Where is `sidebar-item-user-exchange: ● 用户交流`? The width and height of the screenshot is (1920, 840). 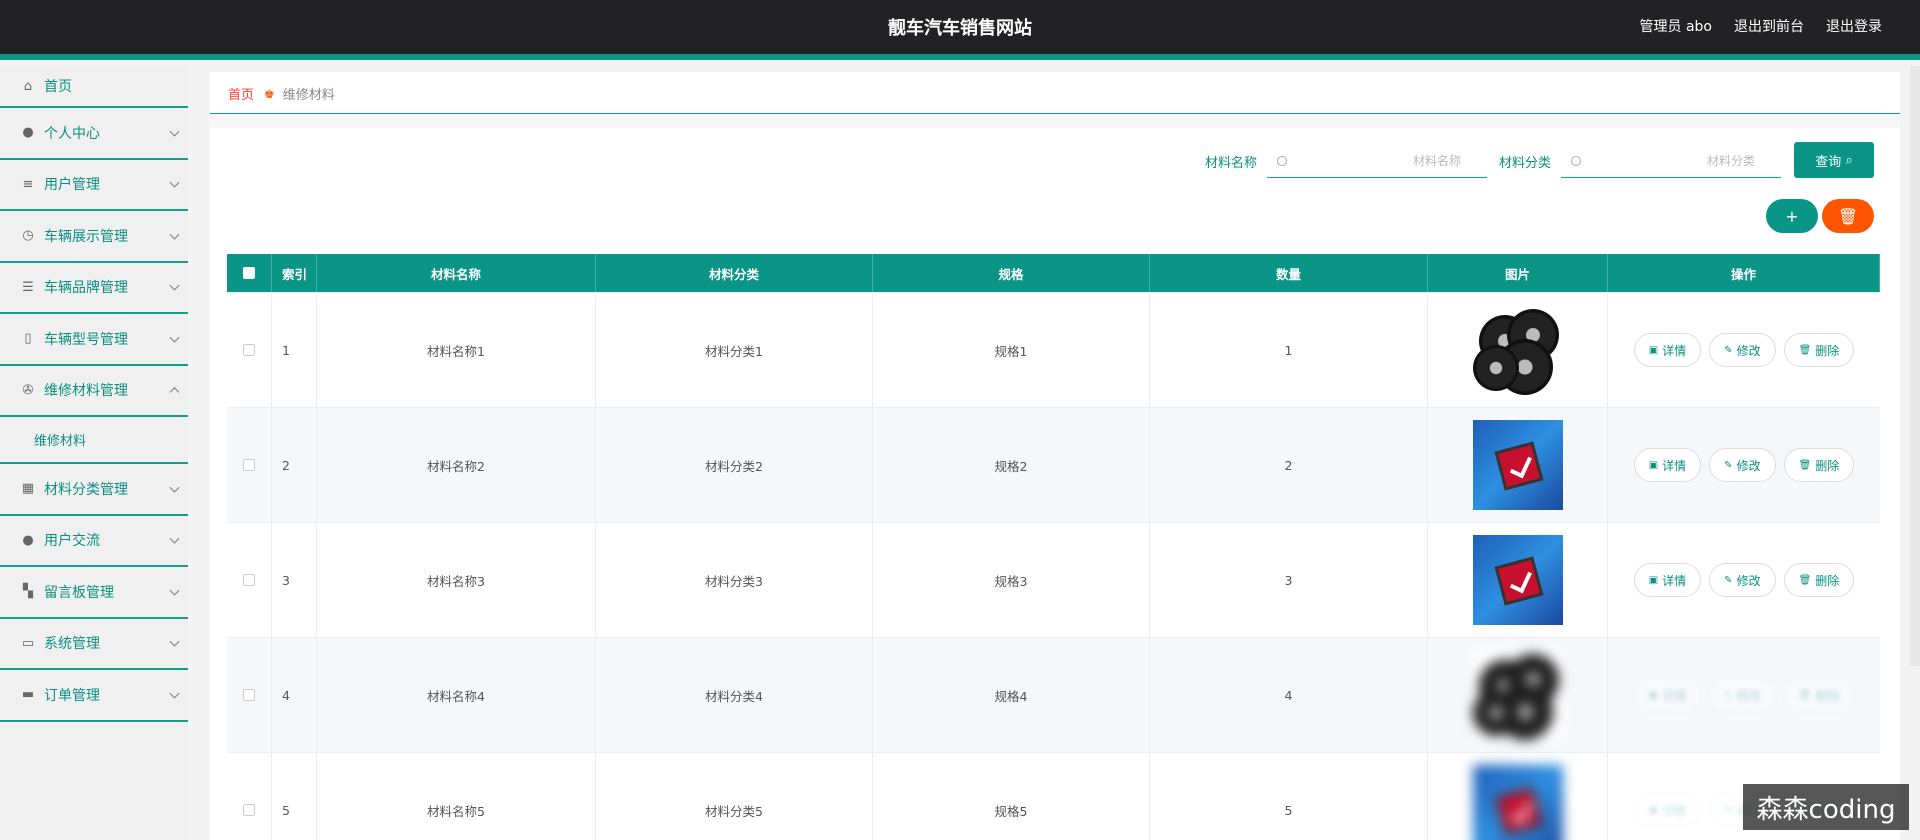
sidebar-item-user-exchange: ● 用户交流 is located at coordinates (94, 541).